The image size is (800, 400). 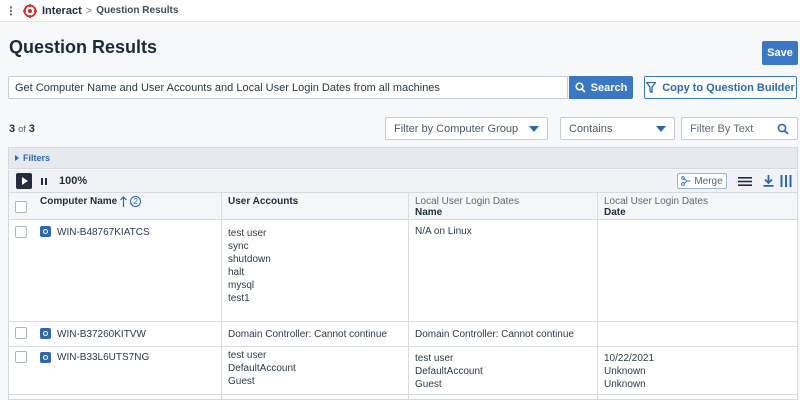 I want to click on copy-to-question-builder-button: Copy to Question Builder, so click(x=720, y=87).